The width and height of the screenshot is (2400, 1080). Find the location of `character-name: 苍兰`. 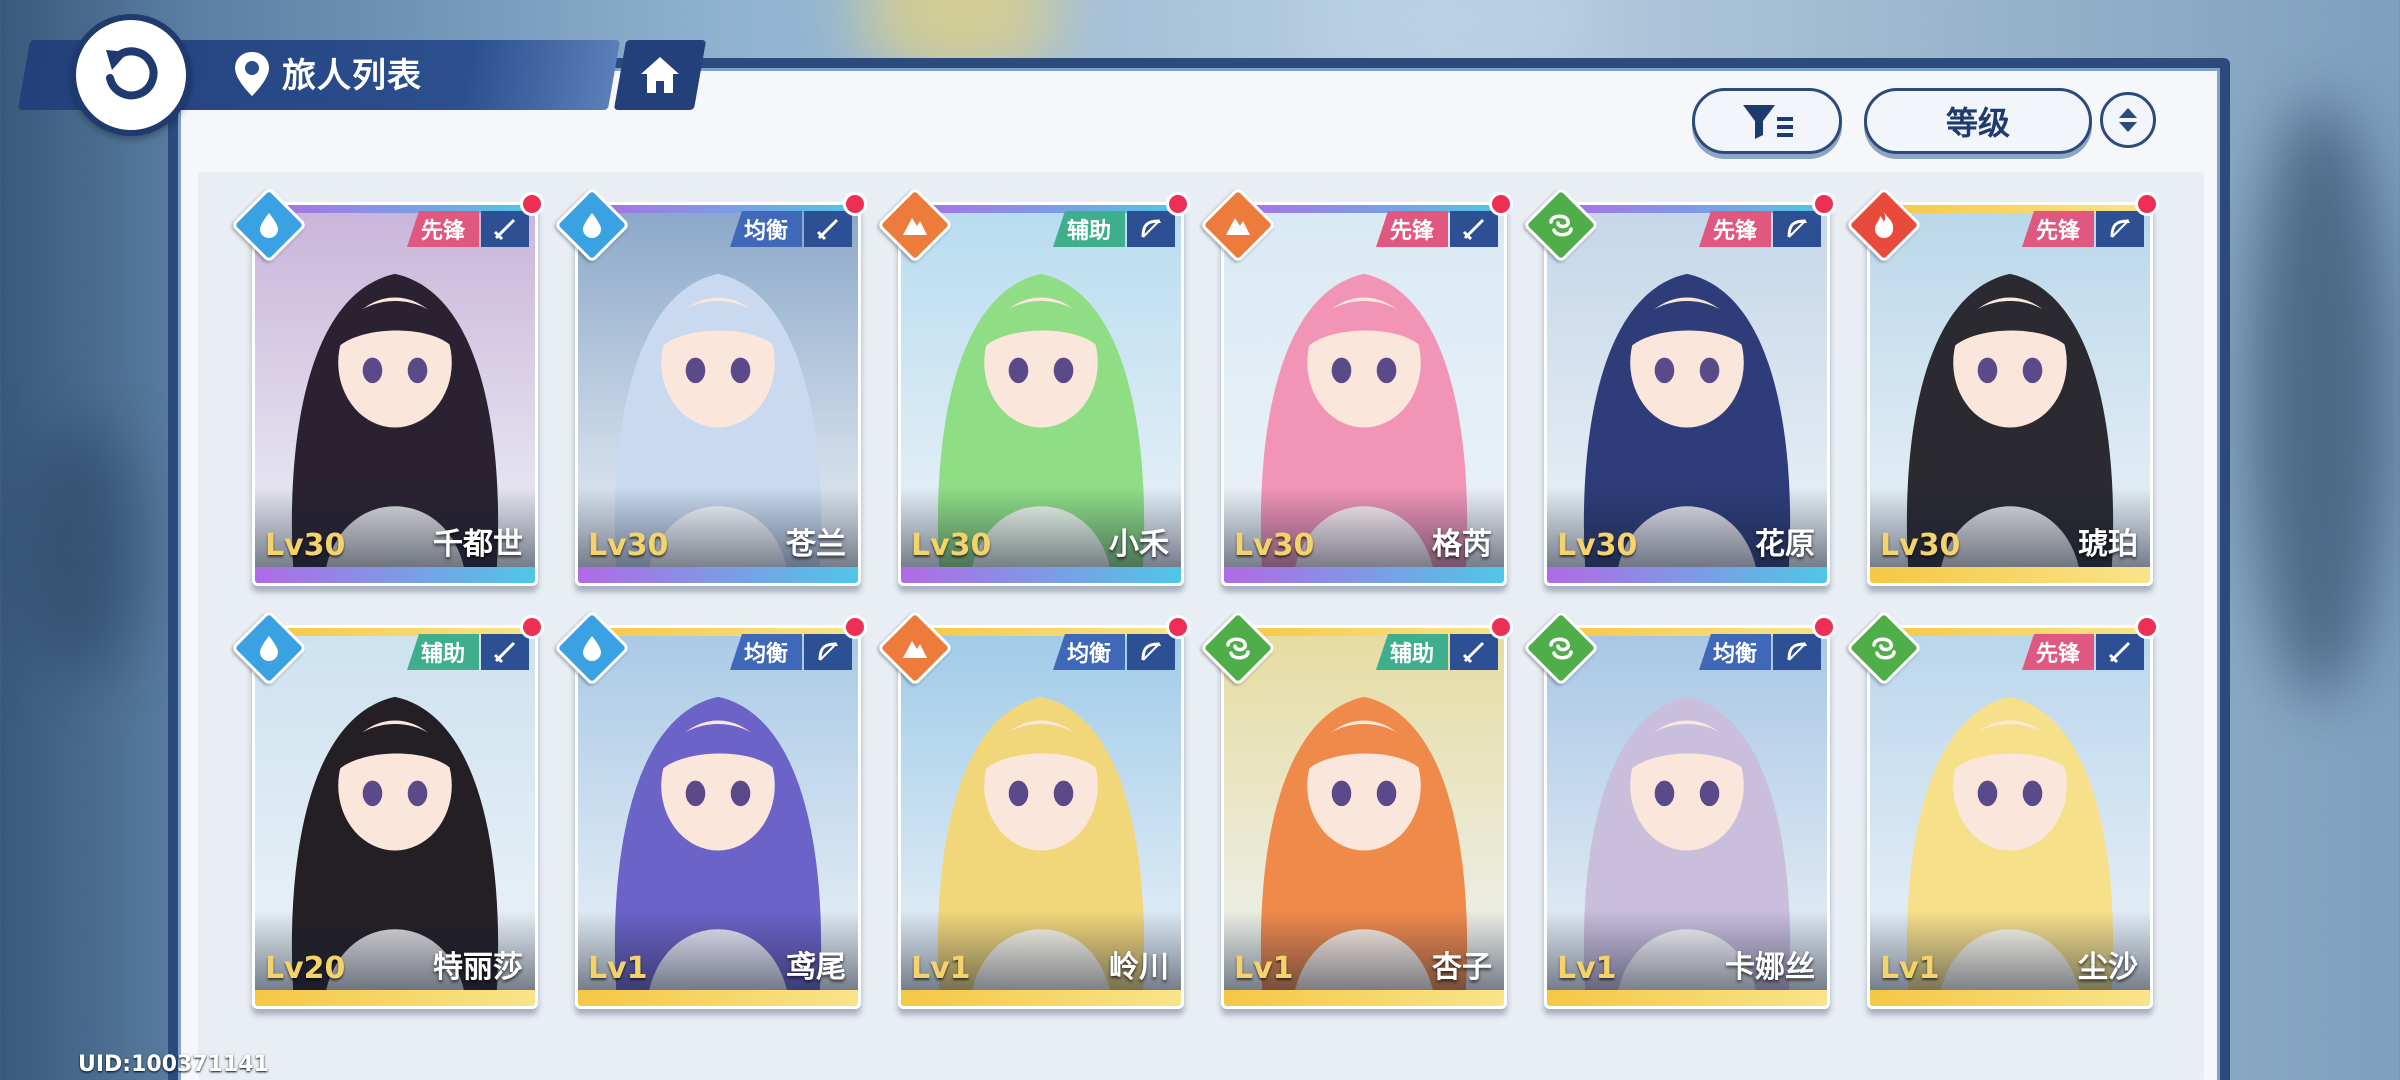

character-name: 苍兰 is located at coordinates (816, 544).